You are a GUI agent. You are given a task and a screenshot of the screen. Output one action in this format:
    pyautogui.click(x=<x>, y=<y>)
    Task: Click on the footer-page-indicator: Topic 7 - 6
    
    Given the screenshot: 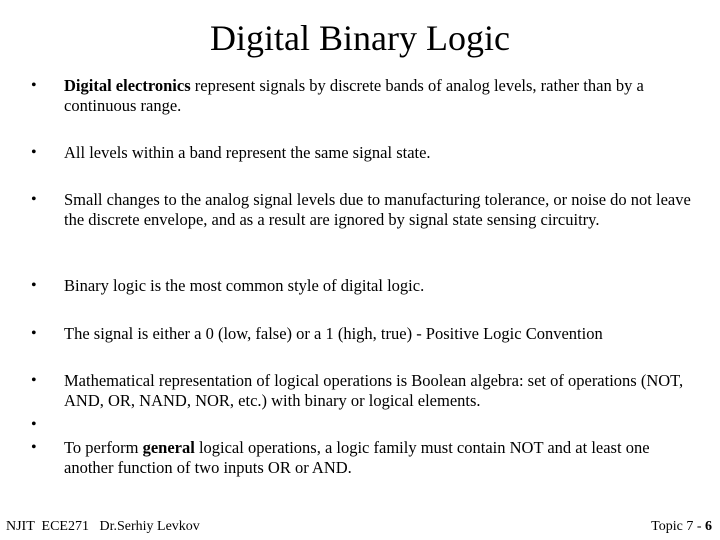 What is the action you would take?
    pyautogui.click(x=681, y=527)
    